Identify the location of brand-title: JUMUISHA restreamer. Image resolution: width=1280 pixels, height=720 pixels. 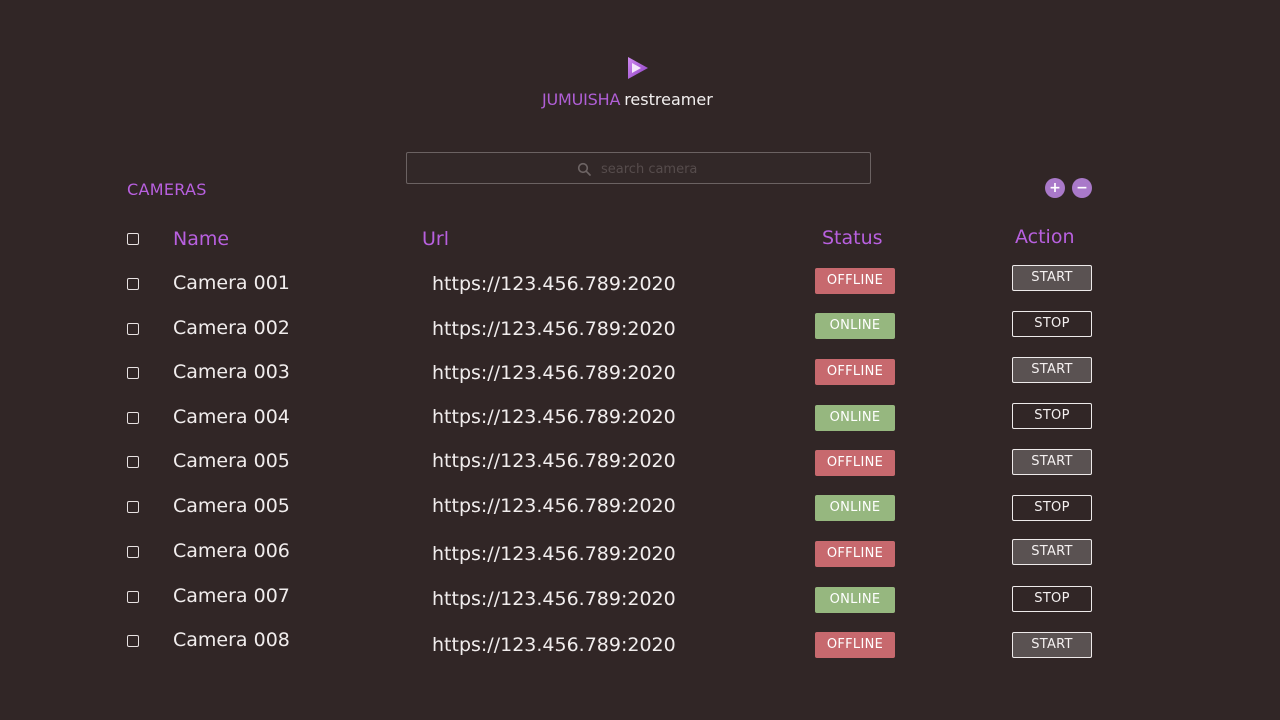
(627, 99).